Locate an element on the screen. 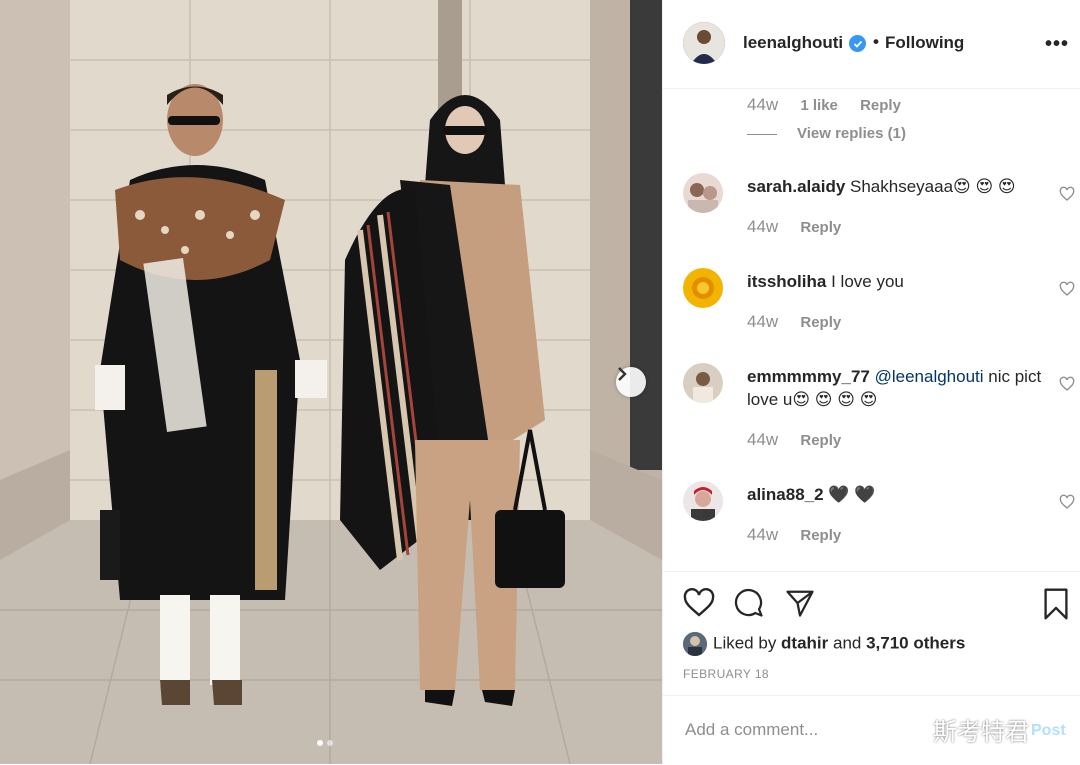 The height and width of the screenshot is (765, 1080). like-heart-icon is located at coordinates (699, 603).